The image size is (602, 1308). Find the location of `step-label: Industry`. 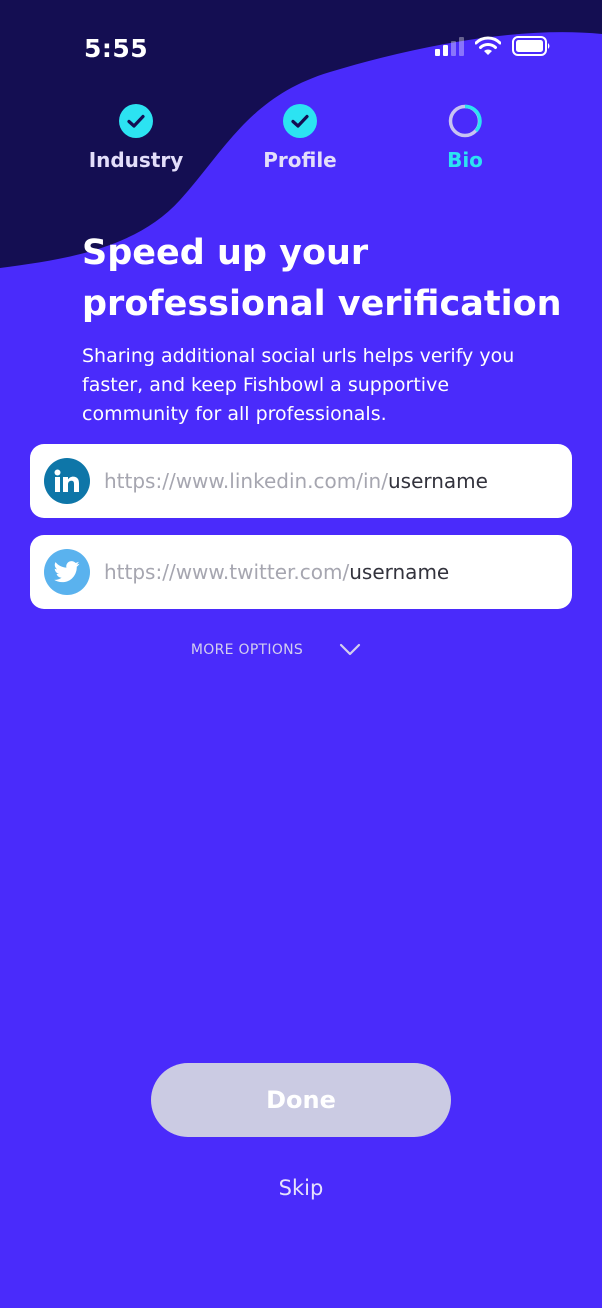

step-label: Industry is located at coordinates (136, 160).